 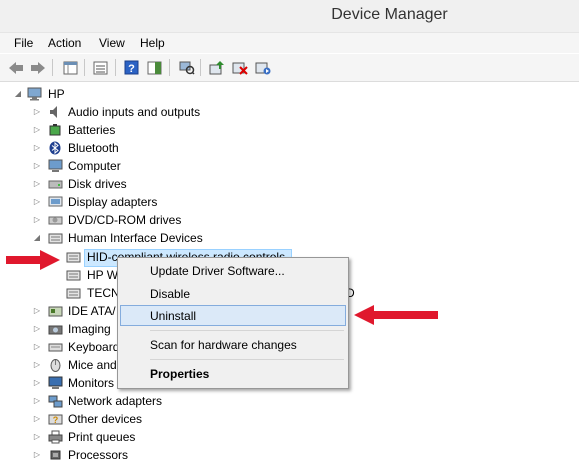 What do you see at coordinates (262, 67) in the screenshot?
I see `enable-device-icon` at bounding box center [262, 67].